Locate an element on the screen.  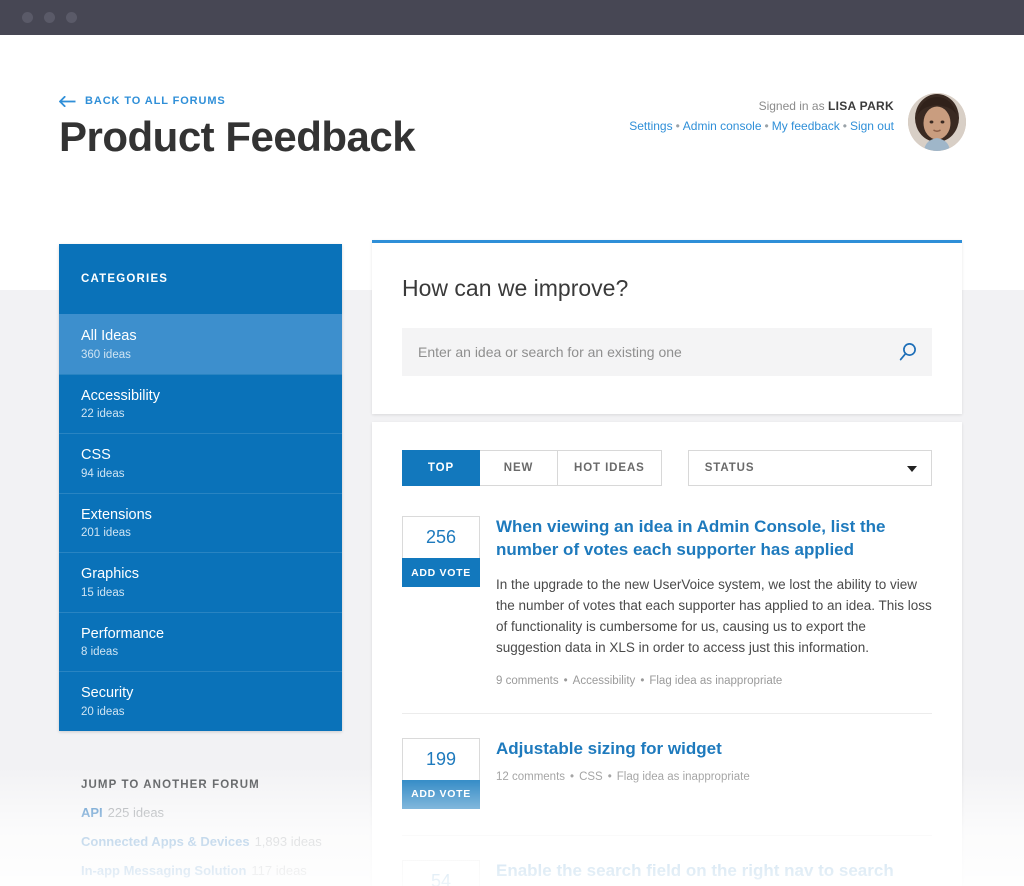
sidebar-item-count: 22 ideas is located at coordinates (103, 414).